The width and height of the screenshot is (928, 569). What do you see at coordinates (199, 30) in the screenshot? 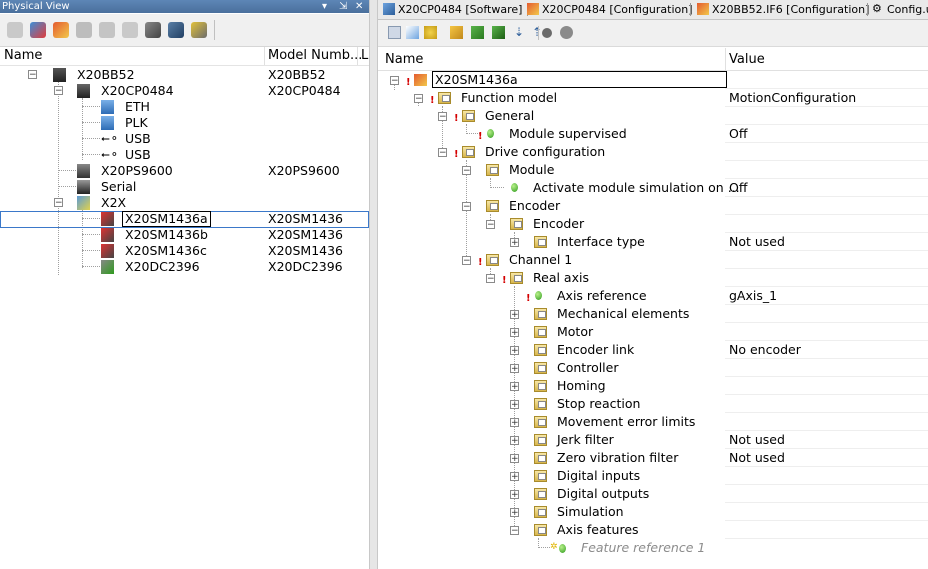
I see `tools-icon` at bounding box center [199, 30].